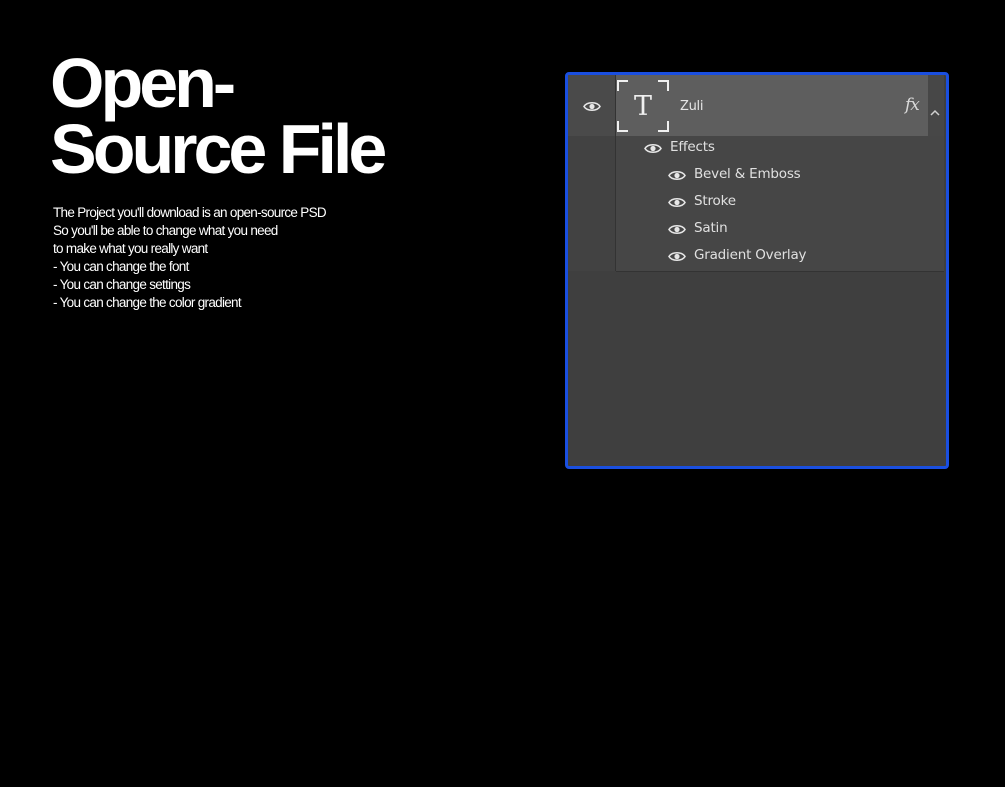 This screenshot has height=787, width=1005. I want to click on description-line: to make what you really want, so click(130, 248).